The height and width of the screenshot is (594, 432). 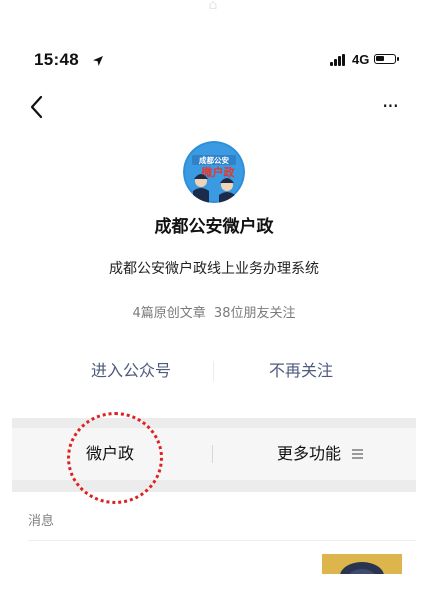 I want to click on account-name: 成都公安微户政, so click(x=214, y=227).